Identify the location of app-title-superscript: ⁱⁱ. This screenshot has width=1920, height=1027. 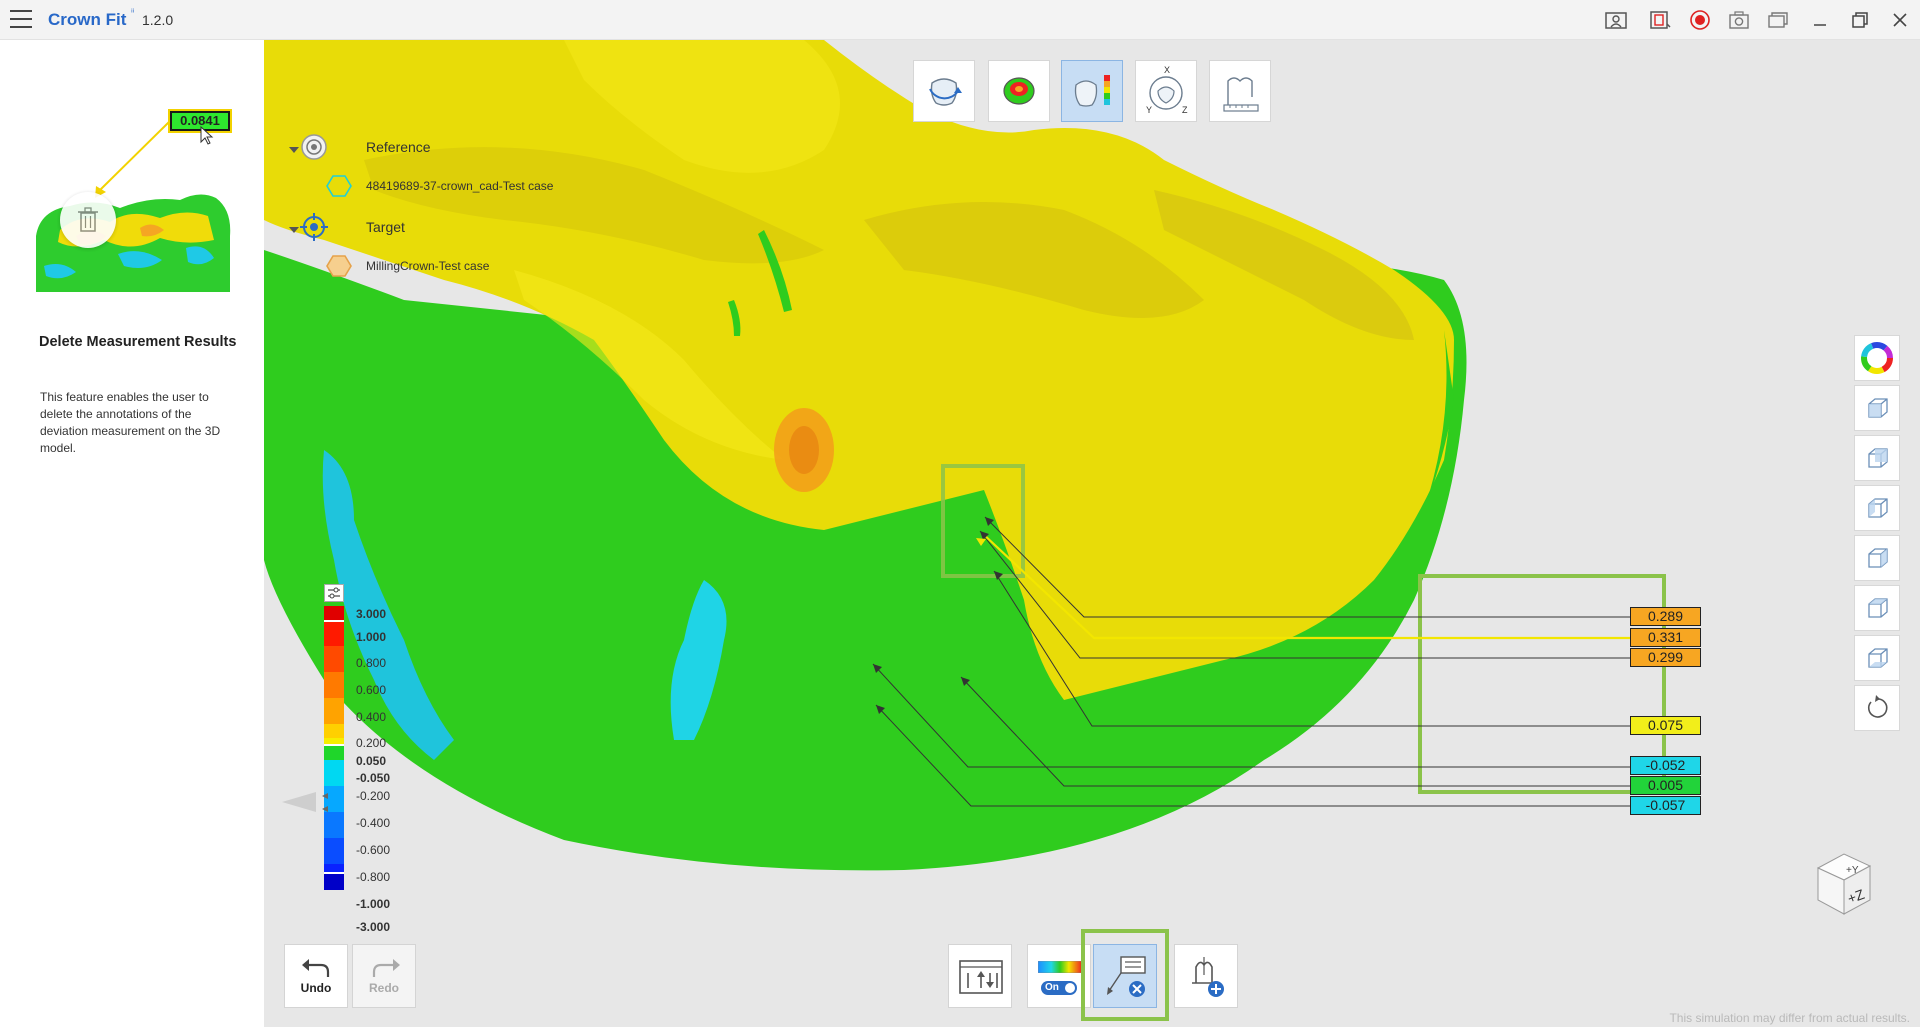
(133, 13).